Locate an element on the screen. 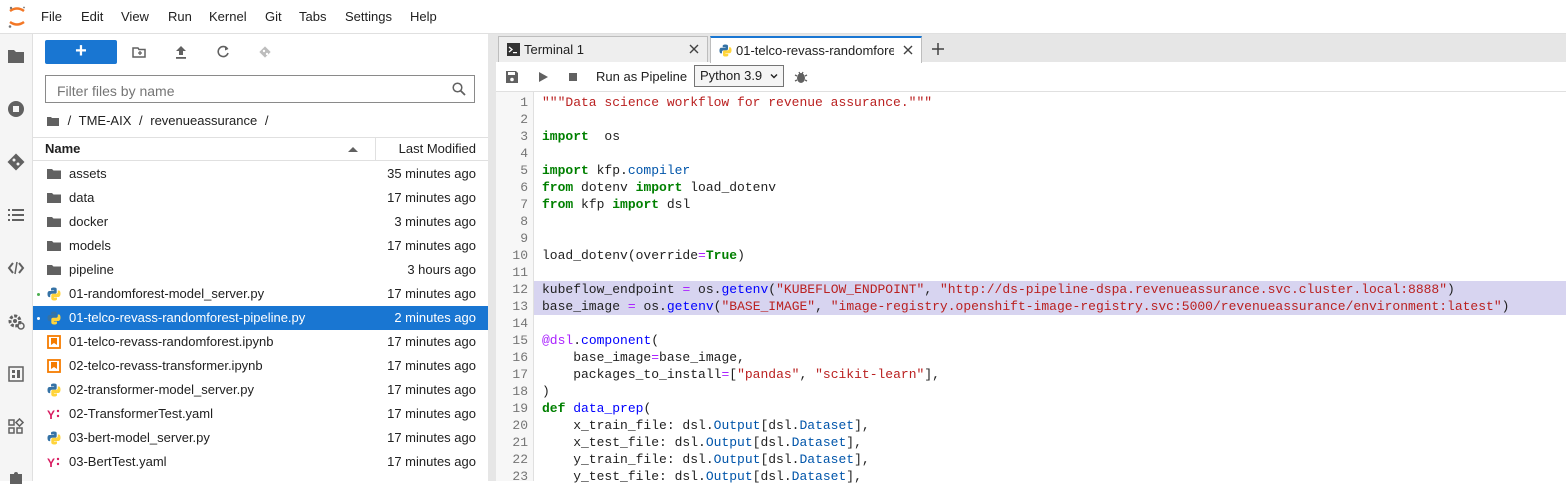 Image resolution: width=1566 pixels, height=486 pixels. git-clone-icon is located at coordinates (265, 52).